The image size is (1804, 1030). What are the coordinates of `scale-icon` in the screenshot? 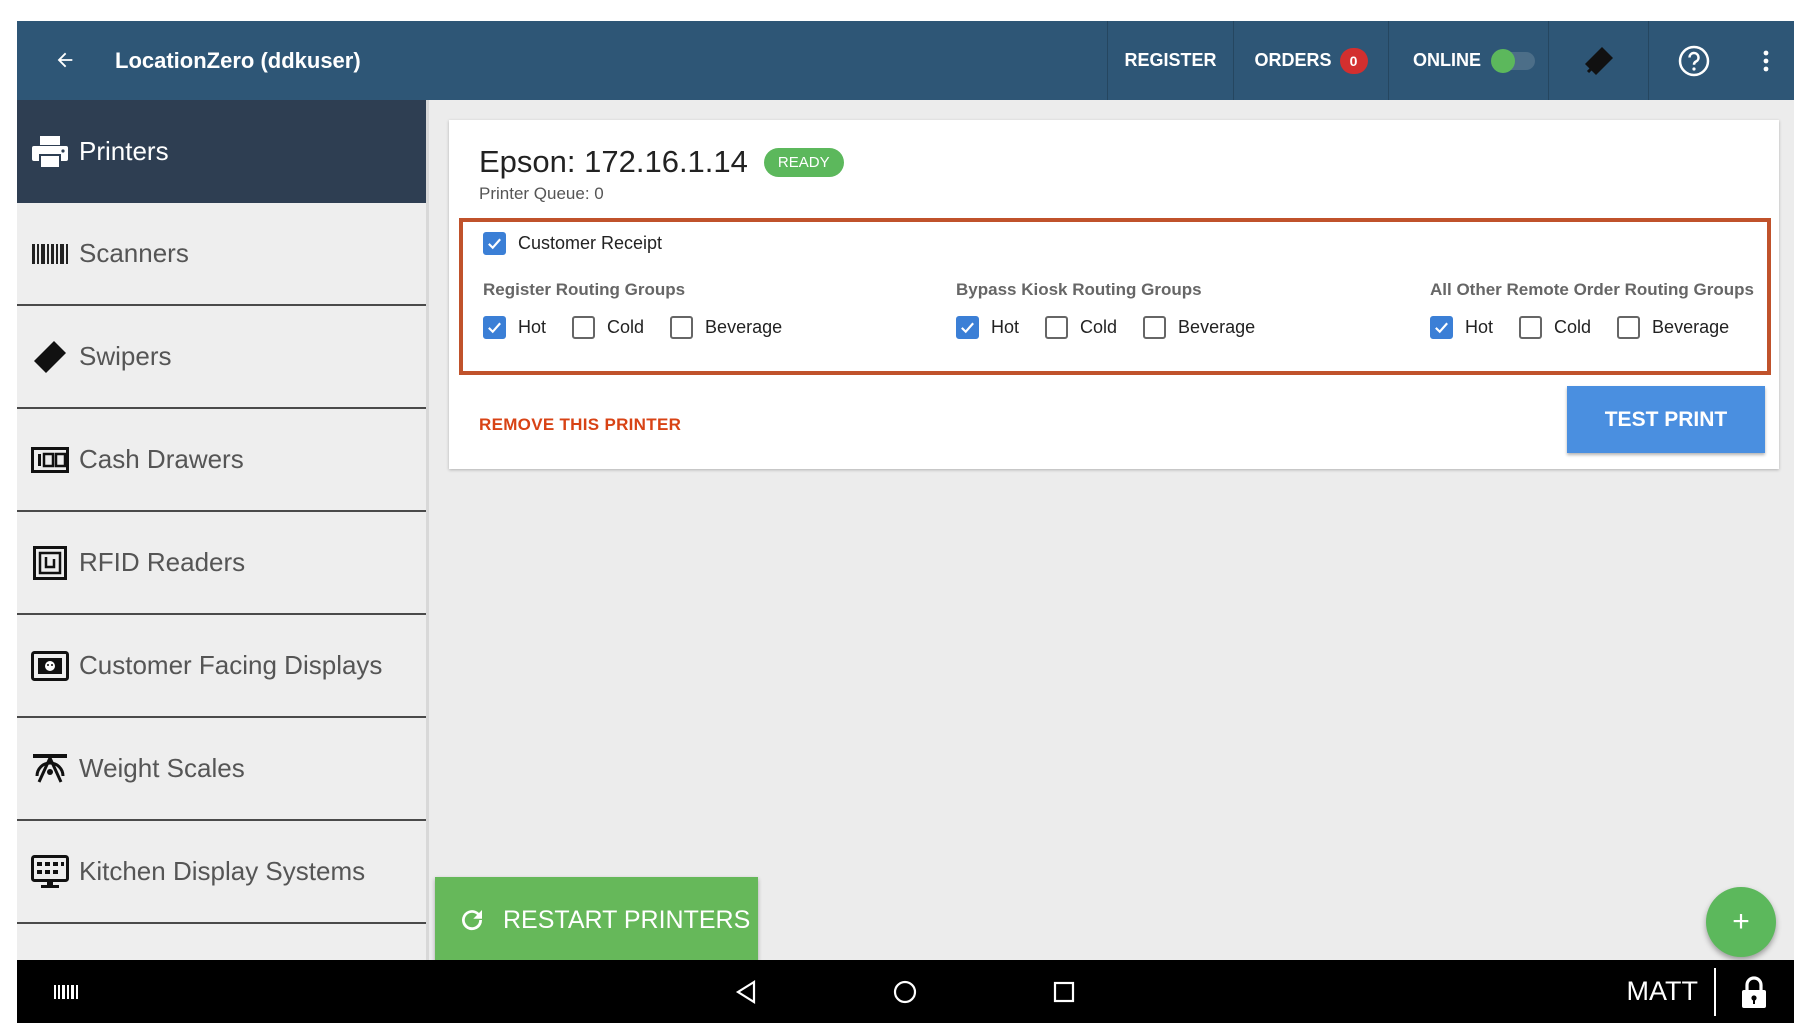 It's located at (50, 769).